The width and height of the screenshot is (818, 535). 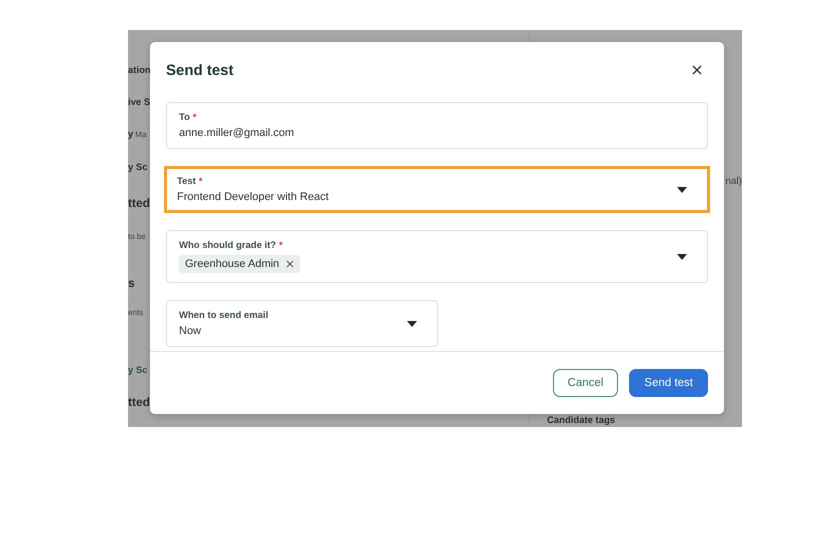 I want to click on background-text: ation, so click(x=139, y=70).